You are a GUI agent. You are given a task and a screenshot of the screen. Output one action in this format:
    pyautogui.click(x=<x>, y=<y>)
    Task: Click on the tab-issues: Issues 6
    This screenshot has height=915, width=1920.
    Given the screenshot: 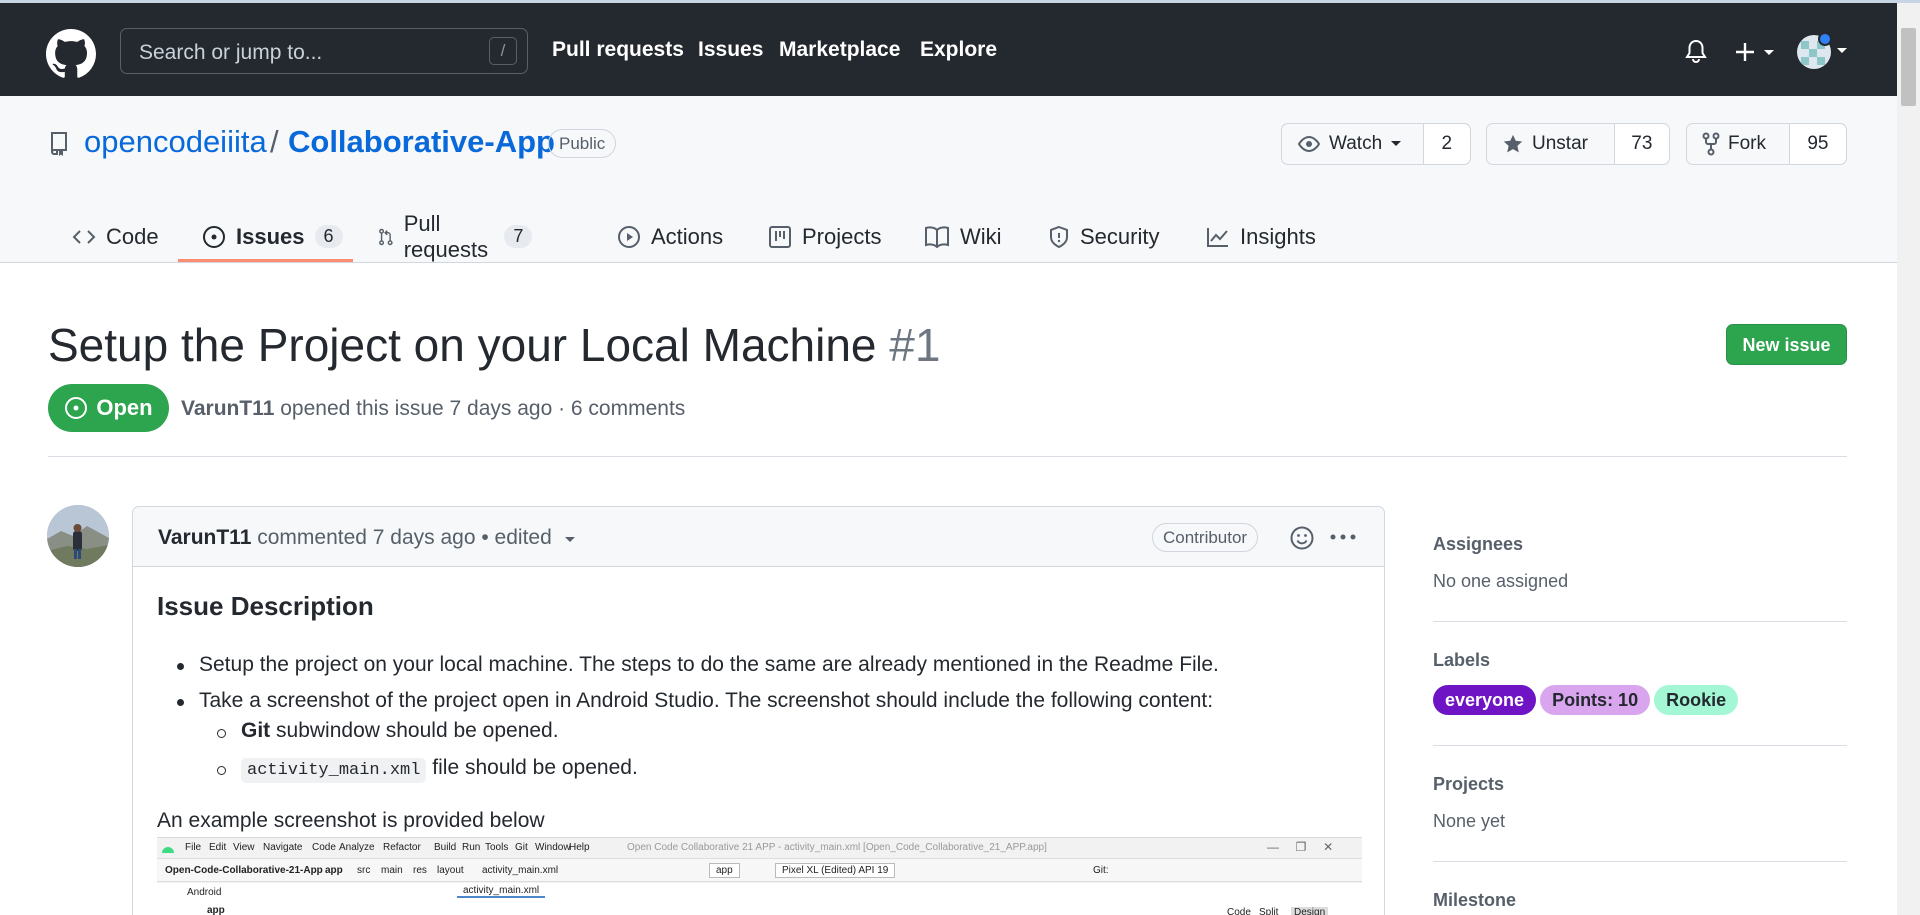 What is the action you would take?
    pyautogui.click(x=272, y=236)
    